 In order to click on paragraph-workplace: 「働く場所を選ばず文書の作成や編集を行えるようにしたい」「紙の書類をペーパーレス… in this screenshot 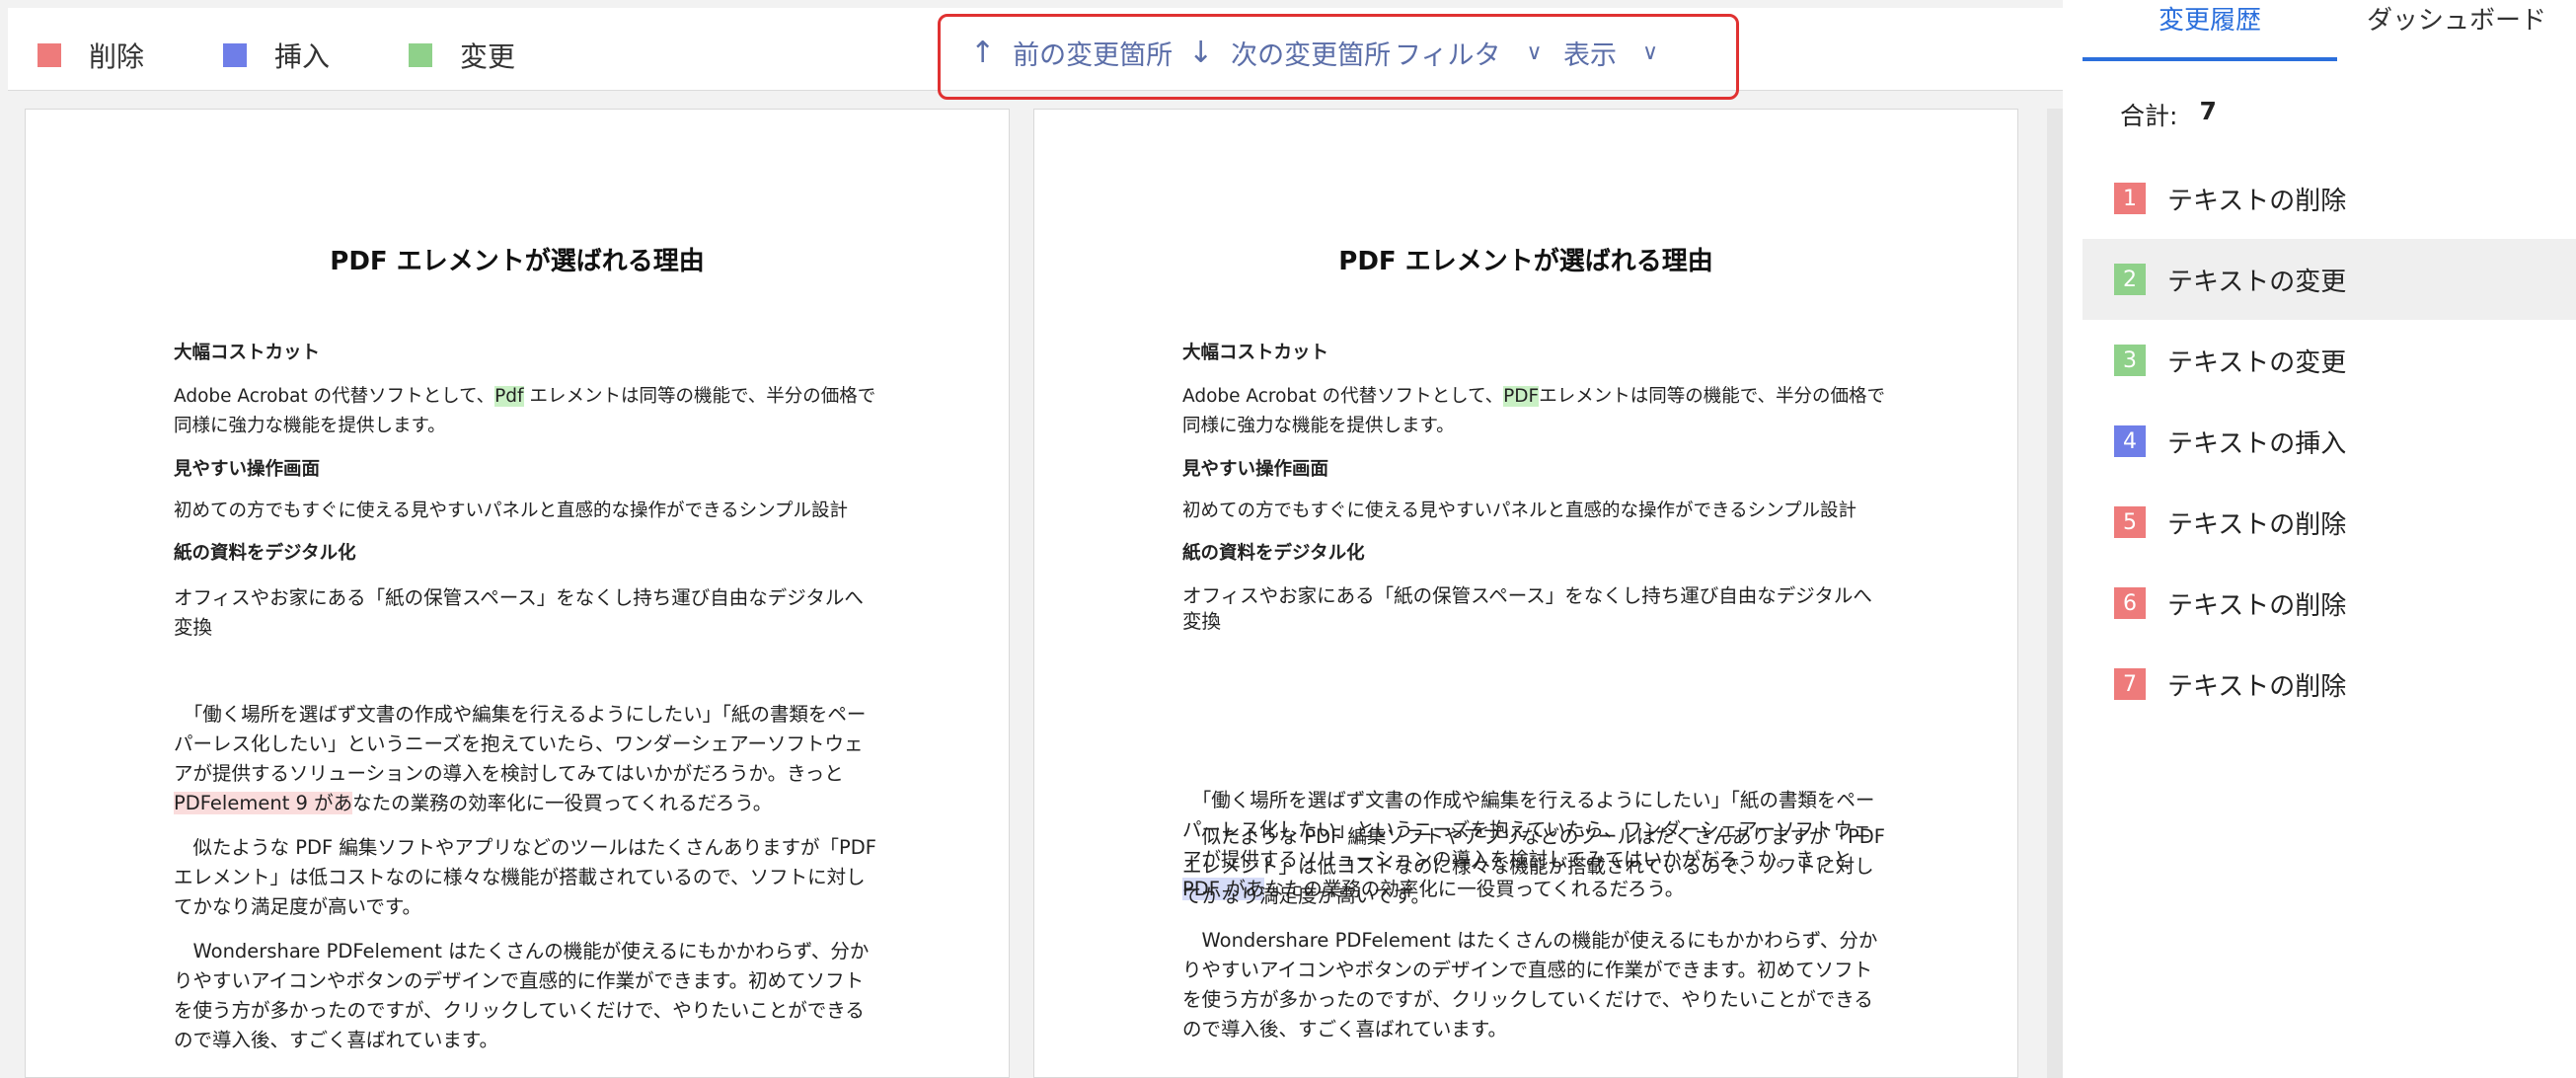, I will do `click(527, 759)`.